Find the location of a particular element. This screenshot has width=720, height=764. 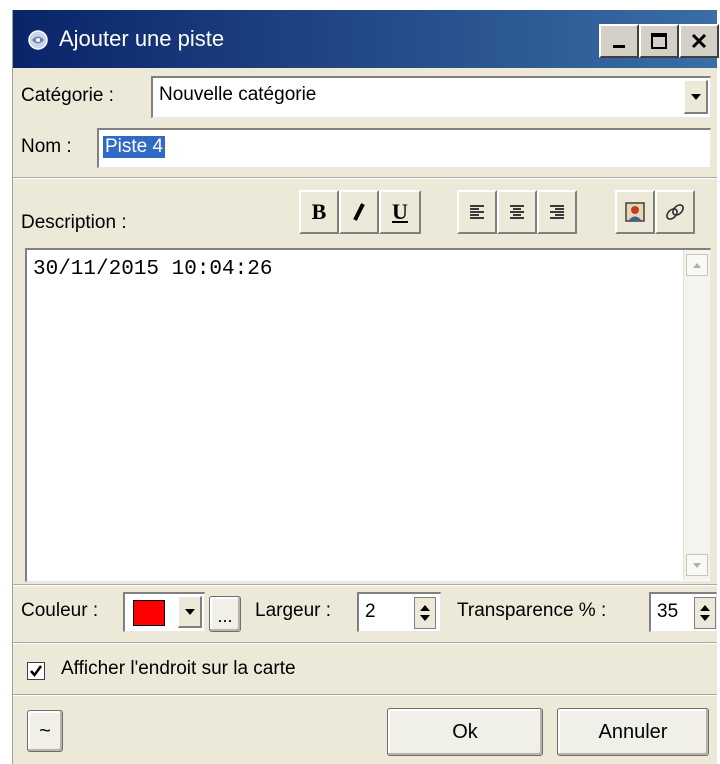

bold-button: B is located at coordinates (319, 212).